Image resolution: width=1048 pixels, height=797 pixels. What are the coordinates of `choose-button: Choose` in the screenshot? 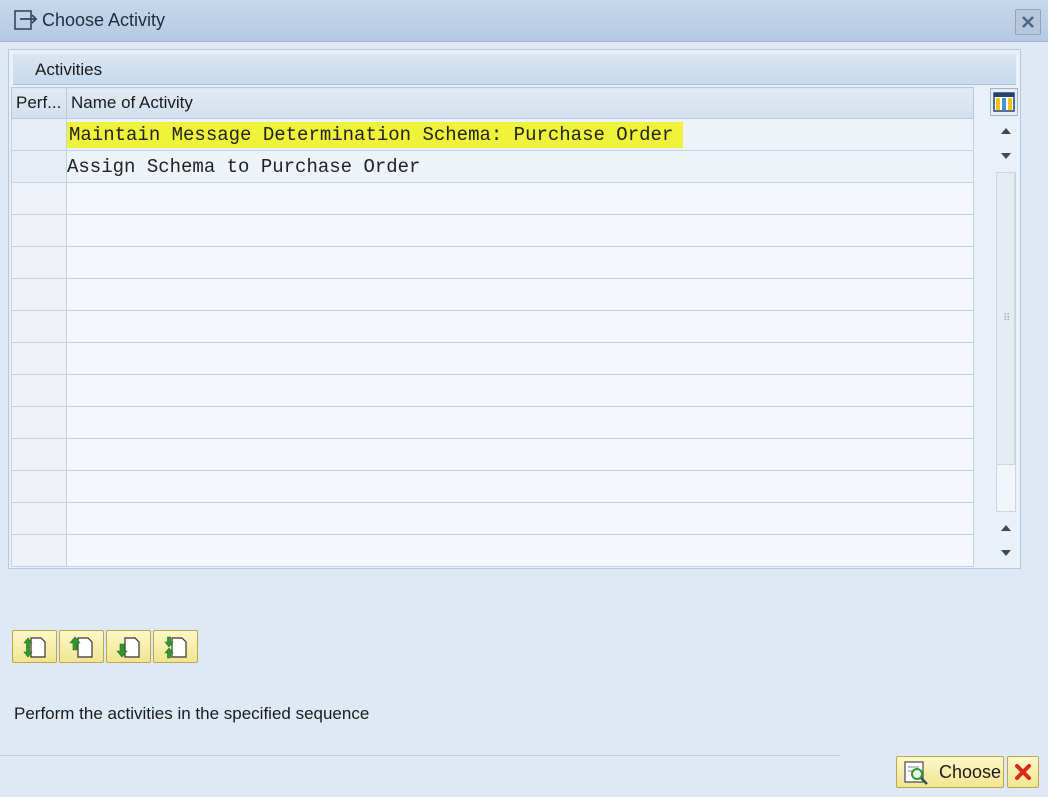 It's located at (950, 772).